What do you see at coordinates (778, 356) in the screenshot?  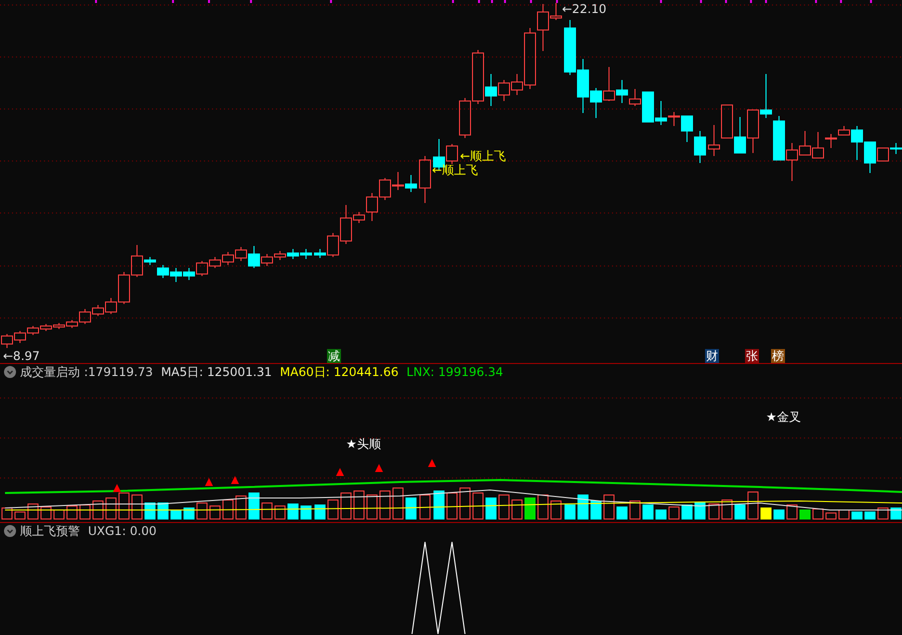 I see `event-badge: 榜` at bounding box center [778, 356].